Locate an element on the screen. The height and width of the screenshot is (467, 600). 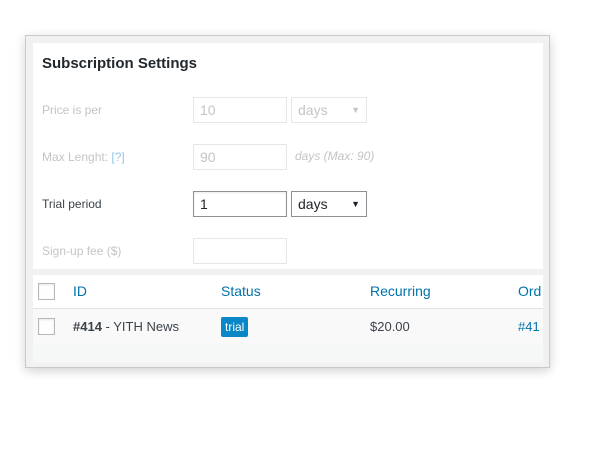
select-all-checkbox is located at coordinates (46, 291).